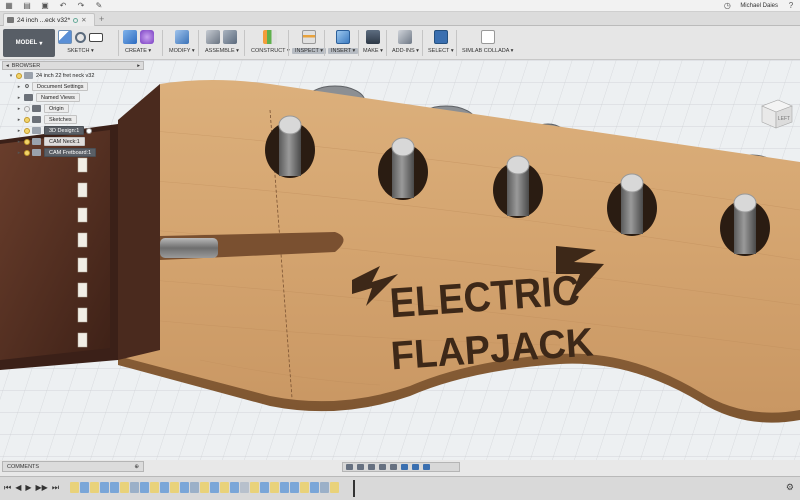  What do you see at coordinates (73, 97) in the screenshot?
I see `tree-item-named-views: ▸ Named Views` at bounding box center [73, 97].